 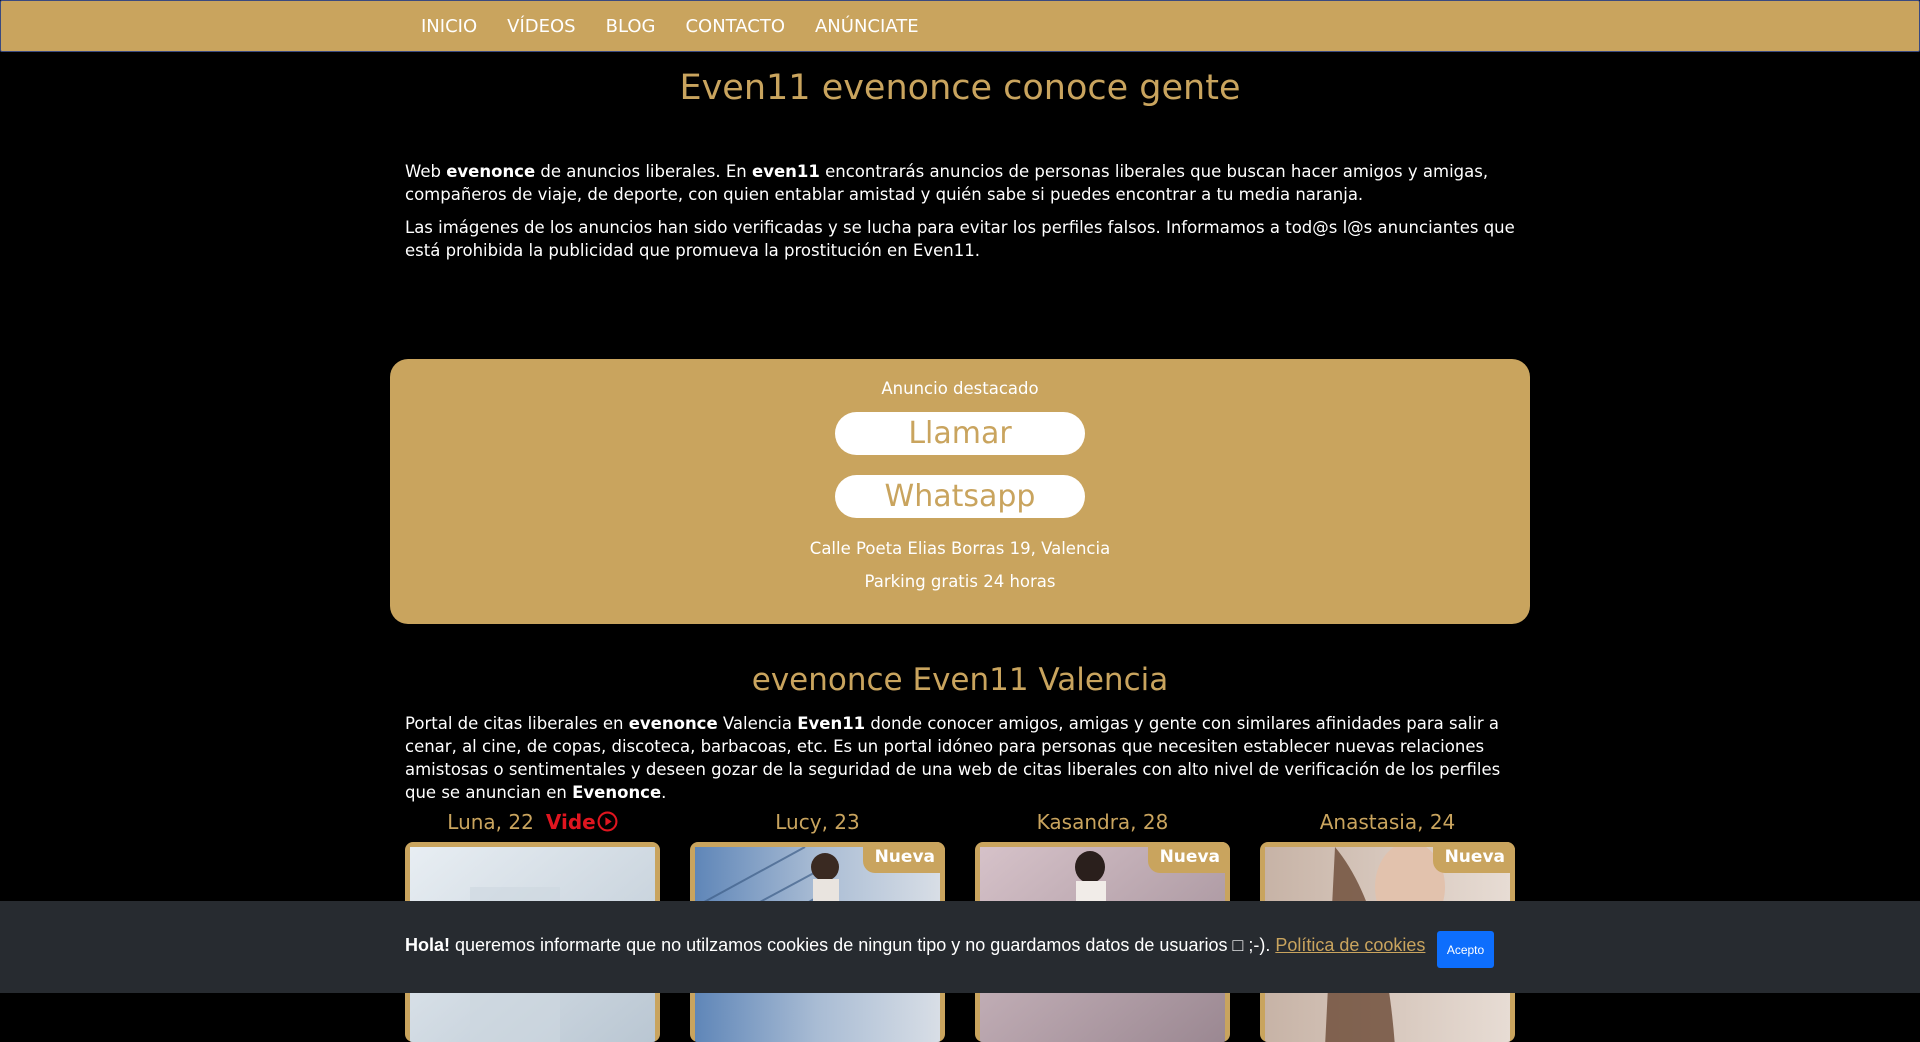 I want to click on cookie-policy-link: Política de cookies, so click(x=1350, y=945).